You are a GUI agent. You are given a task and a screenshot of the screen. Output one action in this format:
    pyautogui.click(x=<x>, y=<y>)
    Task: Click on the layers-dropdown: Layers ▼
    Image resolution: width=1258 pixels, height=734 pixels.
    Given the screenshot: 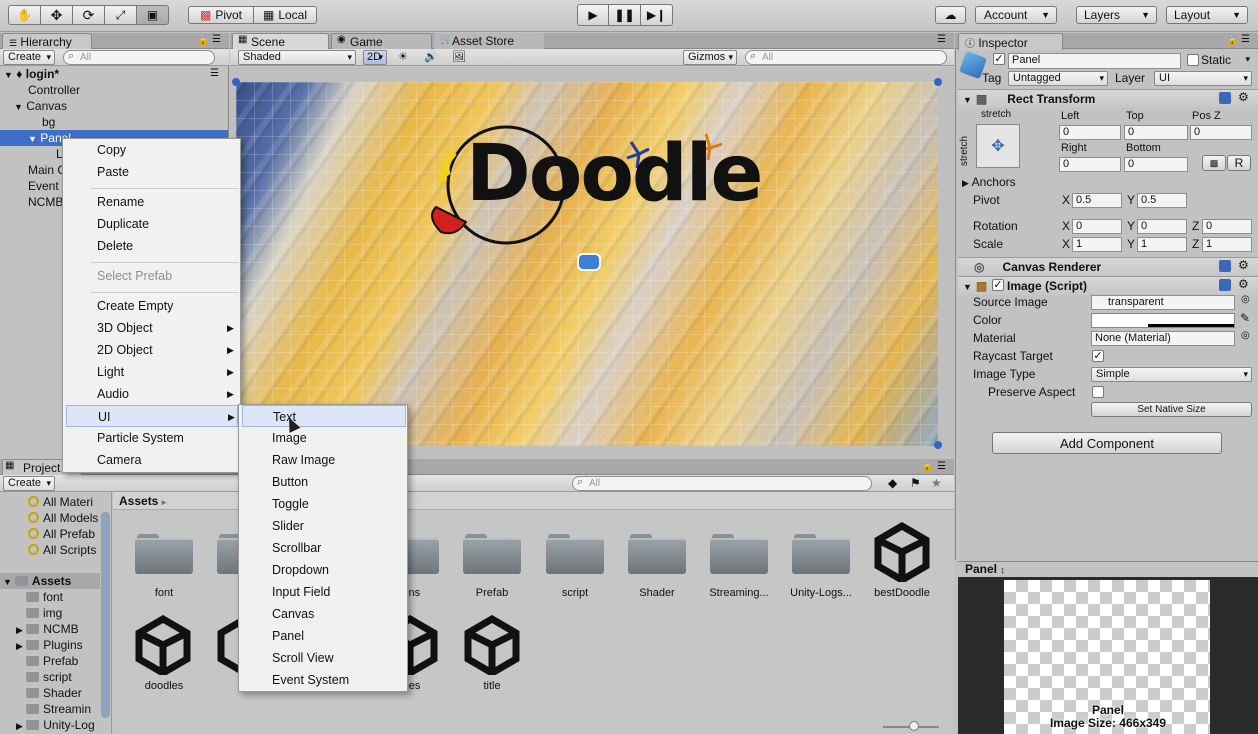 What is the action you would take?
    pyautogui.click(x=1116, y=15)
    